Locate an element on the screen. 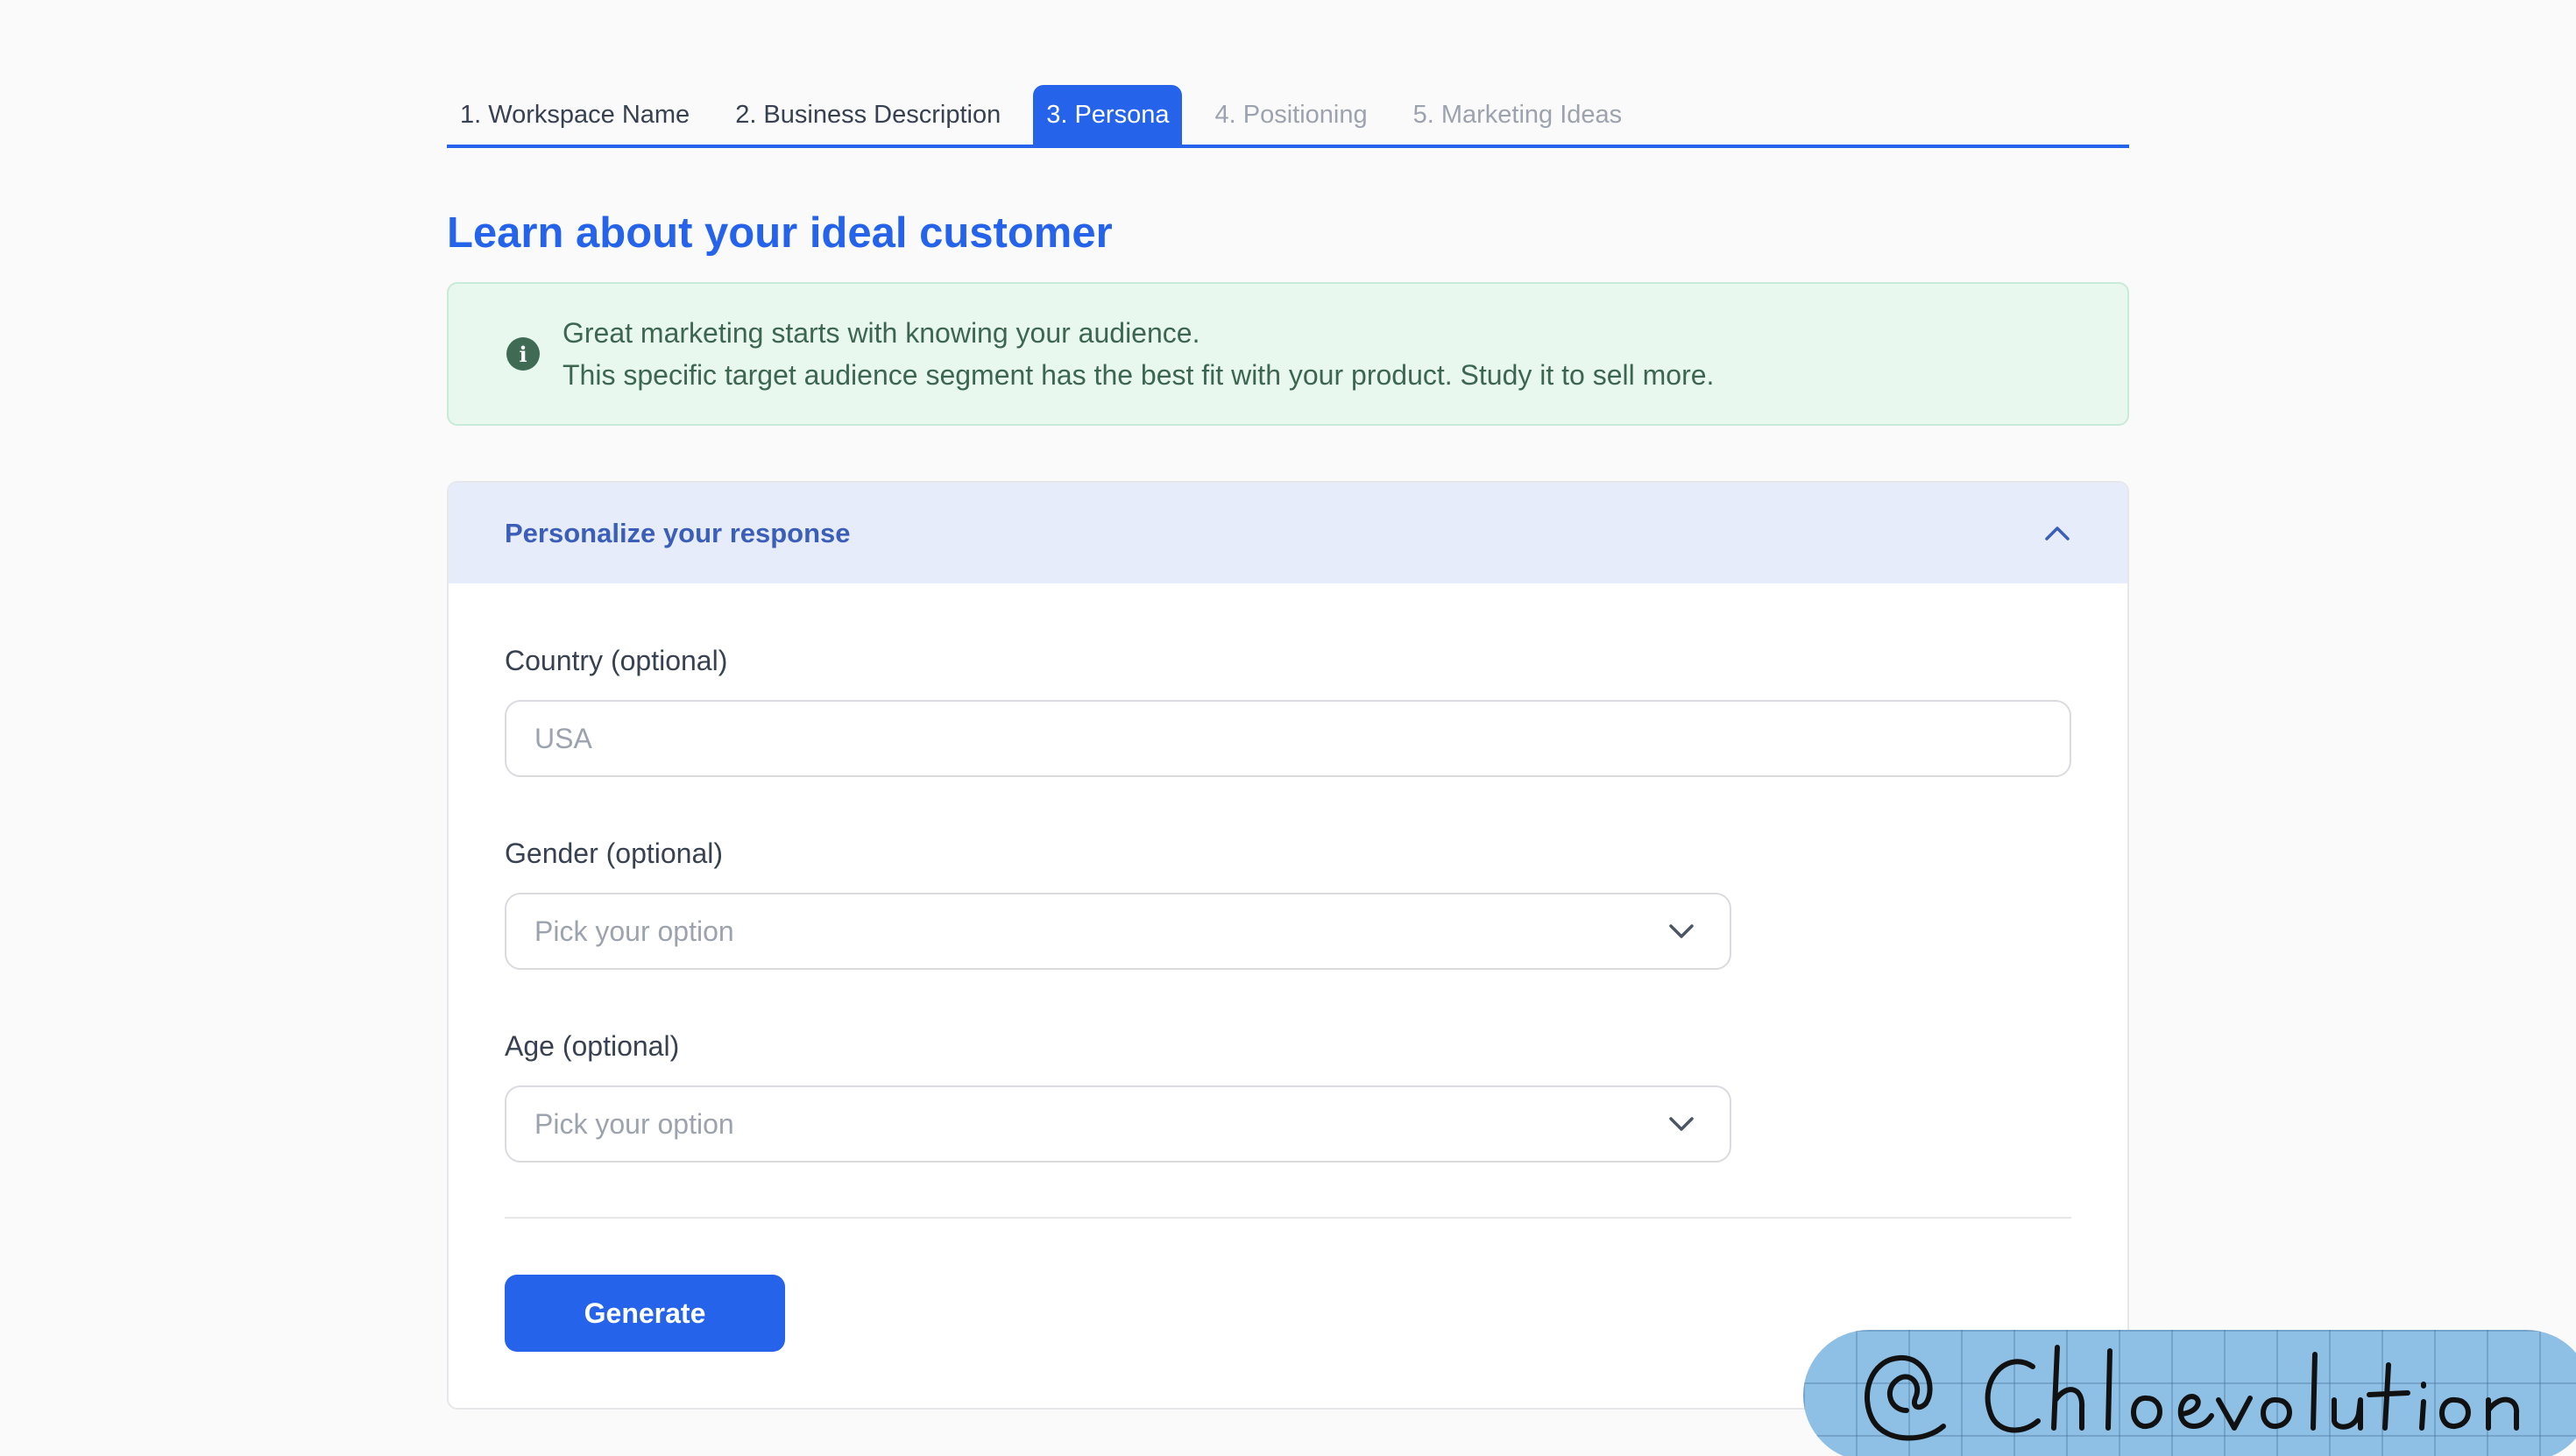 Image resolution: width=2576 pixels, height=1456 pixels. gender-select: Pick your option is located at coordinates (1118, 931).